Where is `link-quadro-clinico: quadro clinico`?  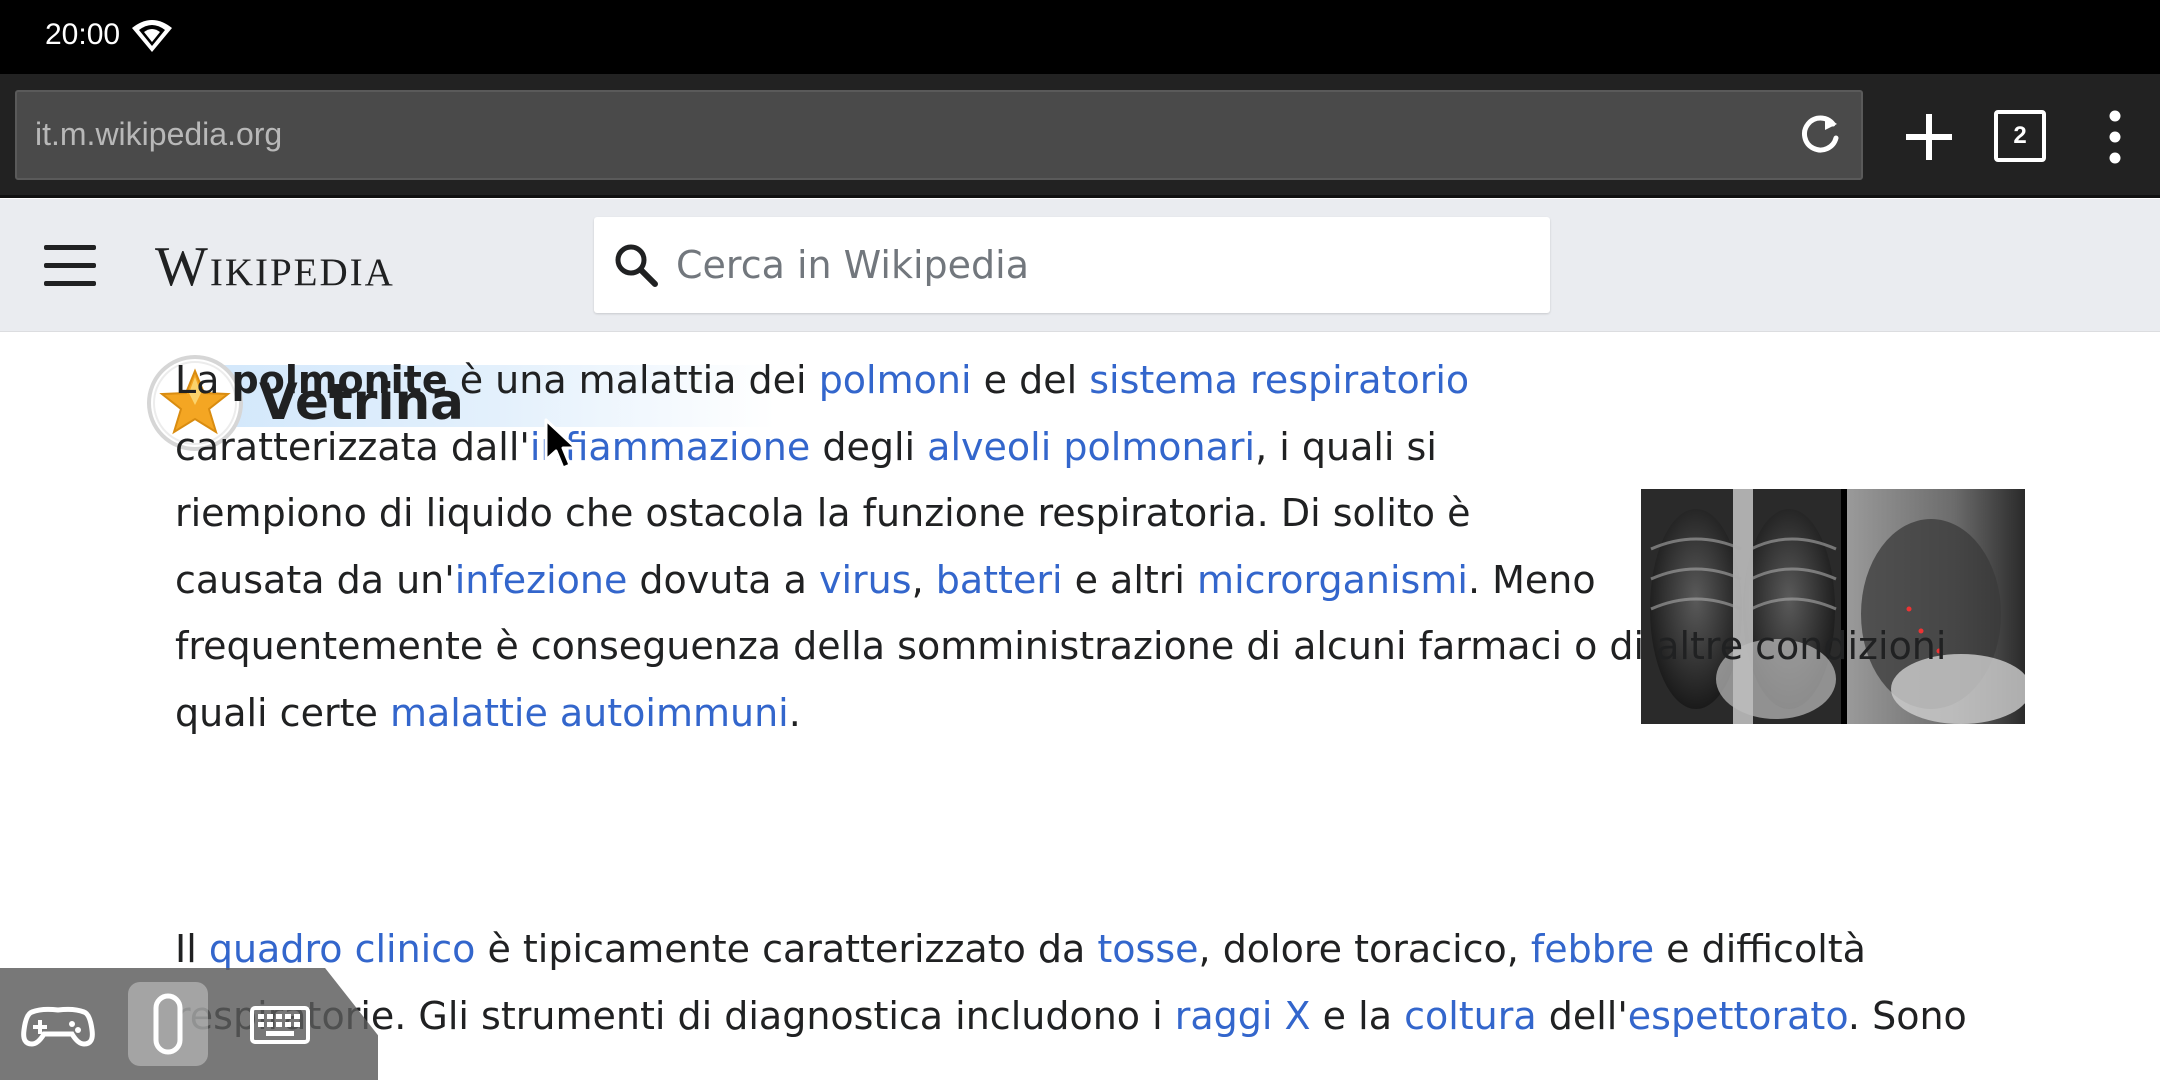
link-quadro-clinico: quadro clinico is located at coordinates (342, 949).